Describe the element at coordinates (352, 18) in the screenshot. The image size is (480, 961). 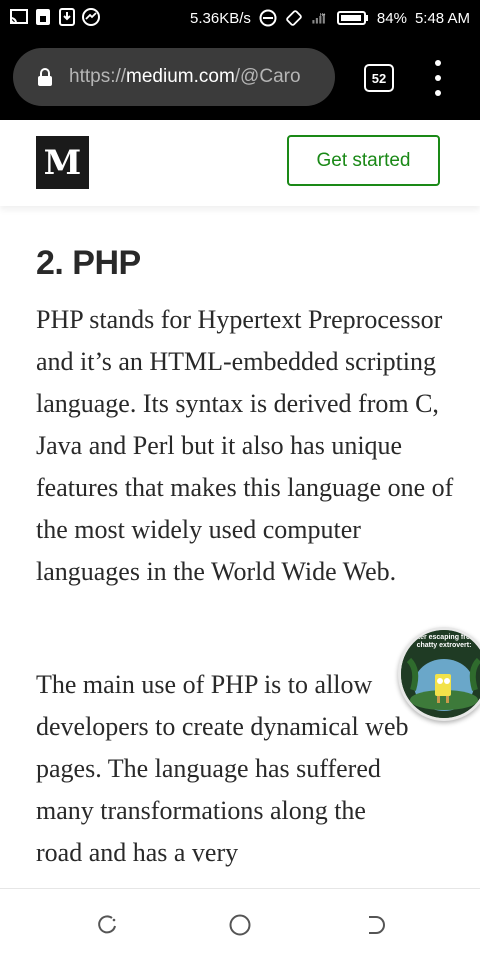
I see `battery-icon` at that location.